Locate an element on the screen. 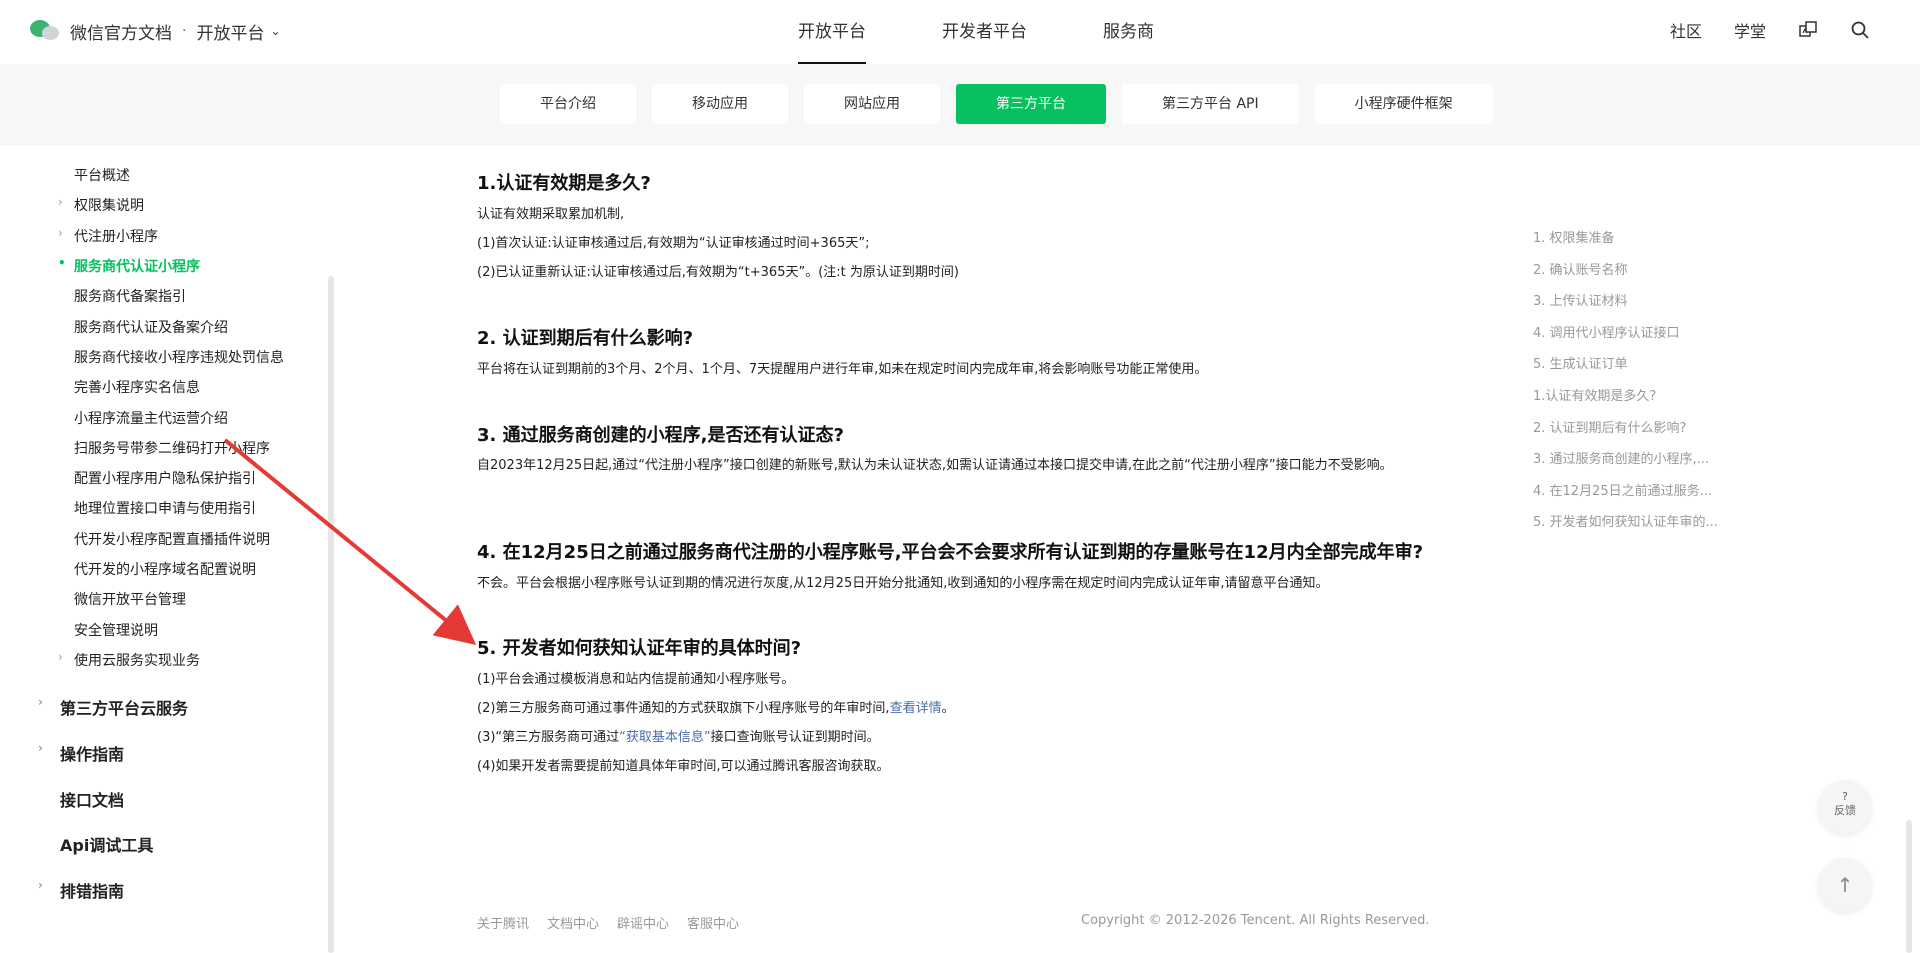 Image resolution: width=1920 pixels, height=953 pixels. annotation-arrow is located at coordinates (350, 542).